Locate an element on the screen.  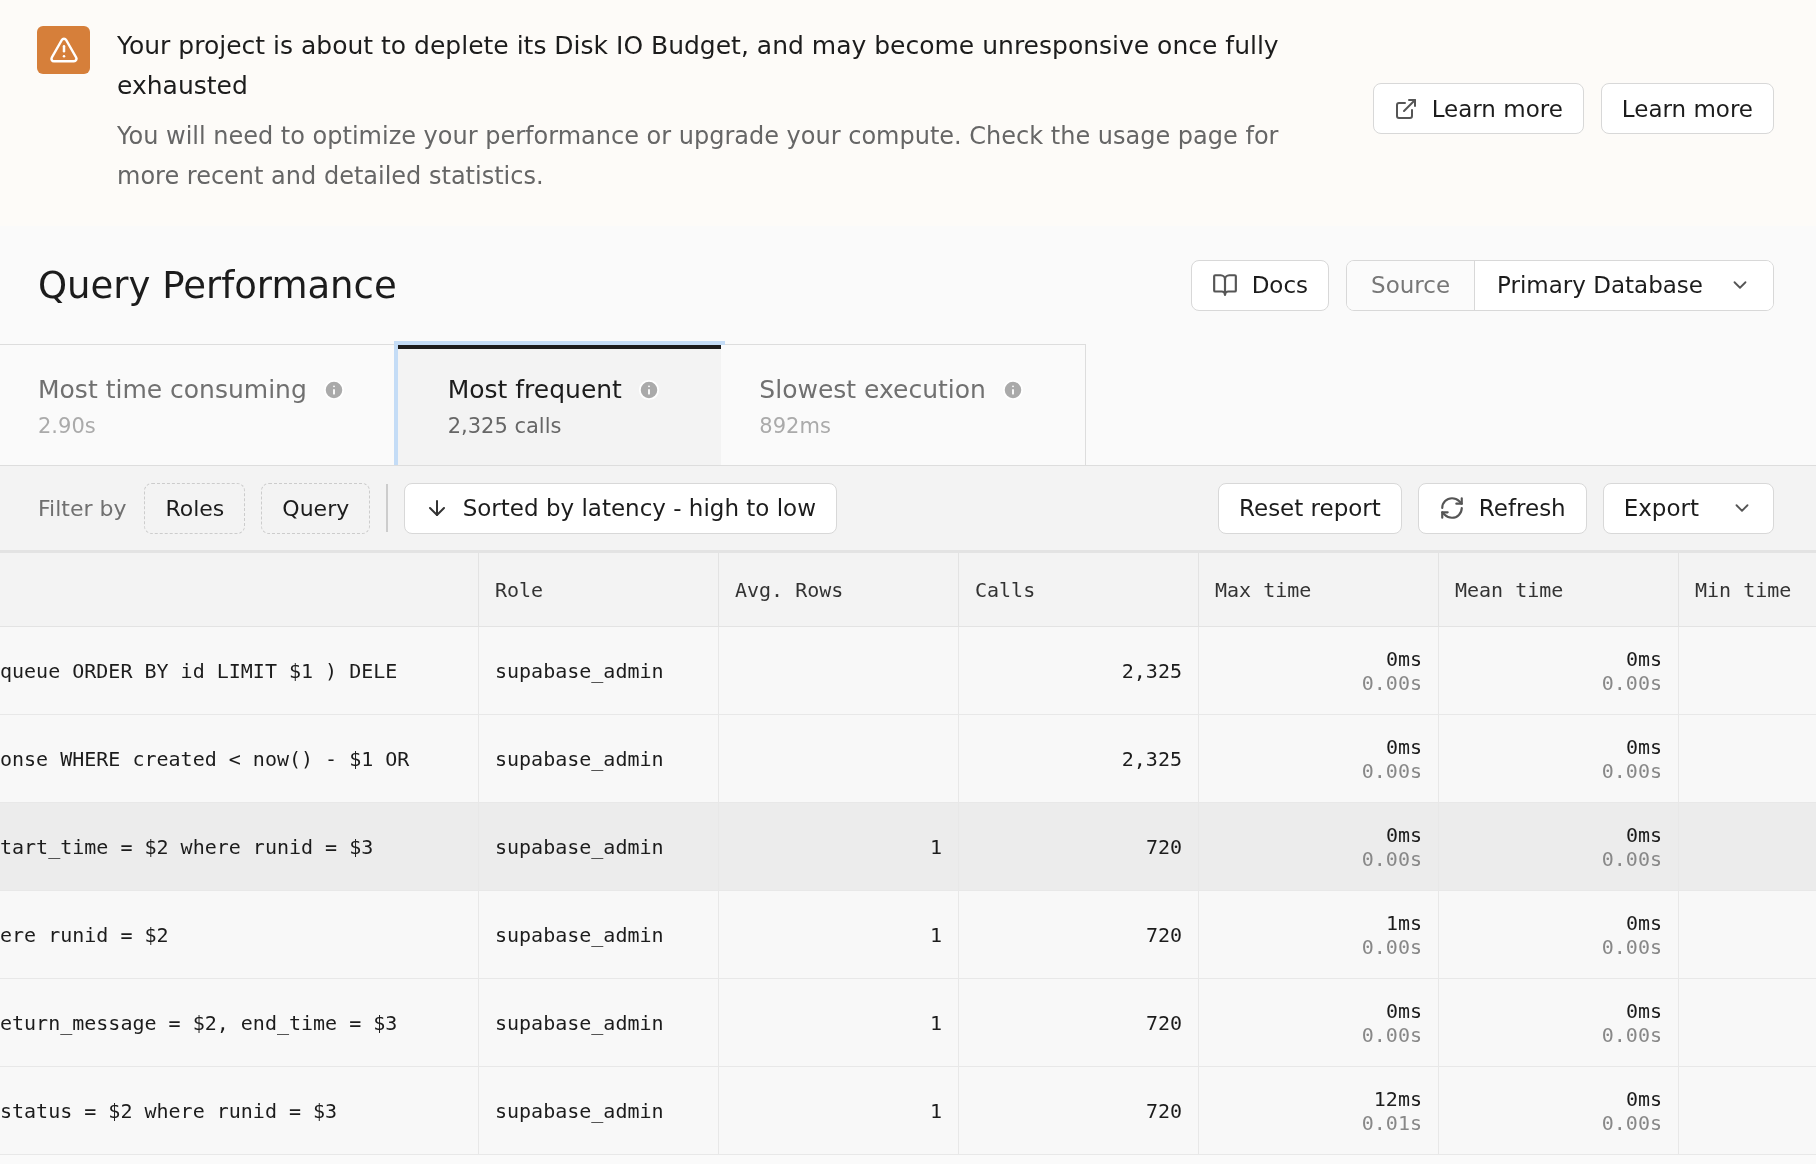
table-cell: eturn_message = $2, end_time = $3 is located at coordinates (239, 1023).